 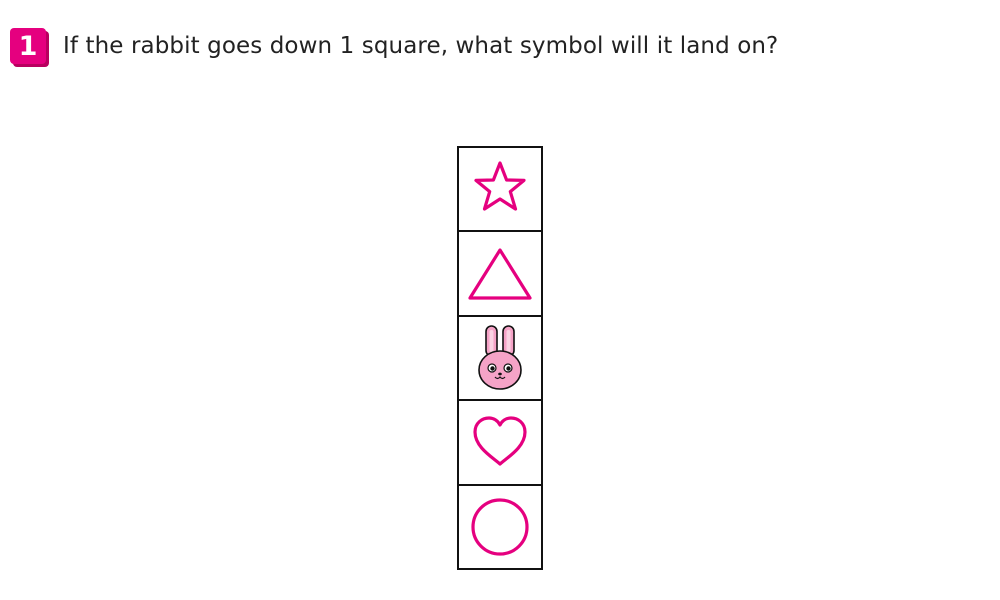 What do you see at coordinates (500, 186) in the screenshot?
I see `star-icon` at bounding box center [500, 186].